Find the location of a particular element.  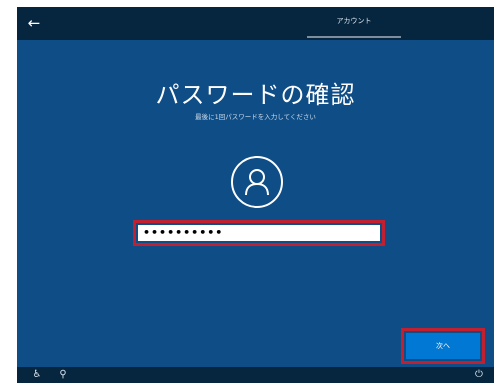

user-icon is located at coordinates (257, 182).